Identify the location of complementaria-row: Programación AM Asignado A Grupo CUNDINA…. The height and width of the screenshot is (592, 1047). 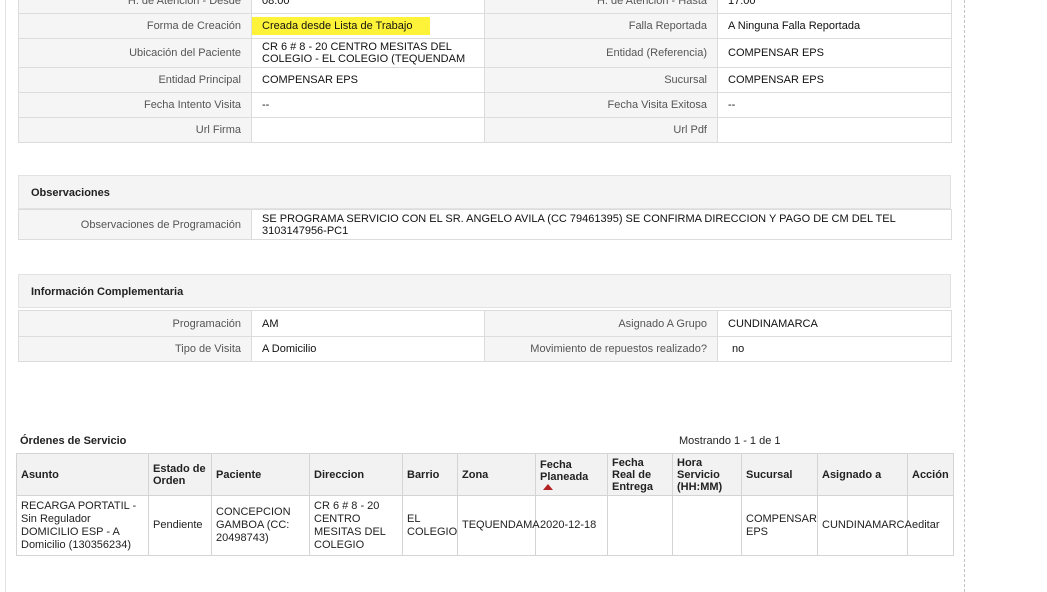
(485, 323).